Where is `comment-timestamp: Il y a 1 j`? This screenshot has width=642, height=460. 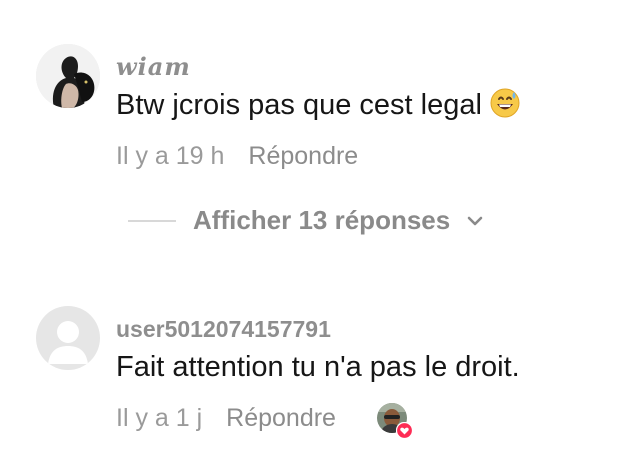 comment-timestamp: Il y a 1 j is located at coordinates (159, 418).